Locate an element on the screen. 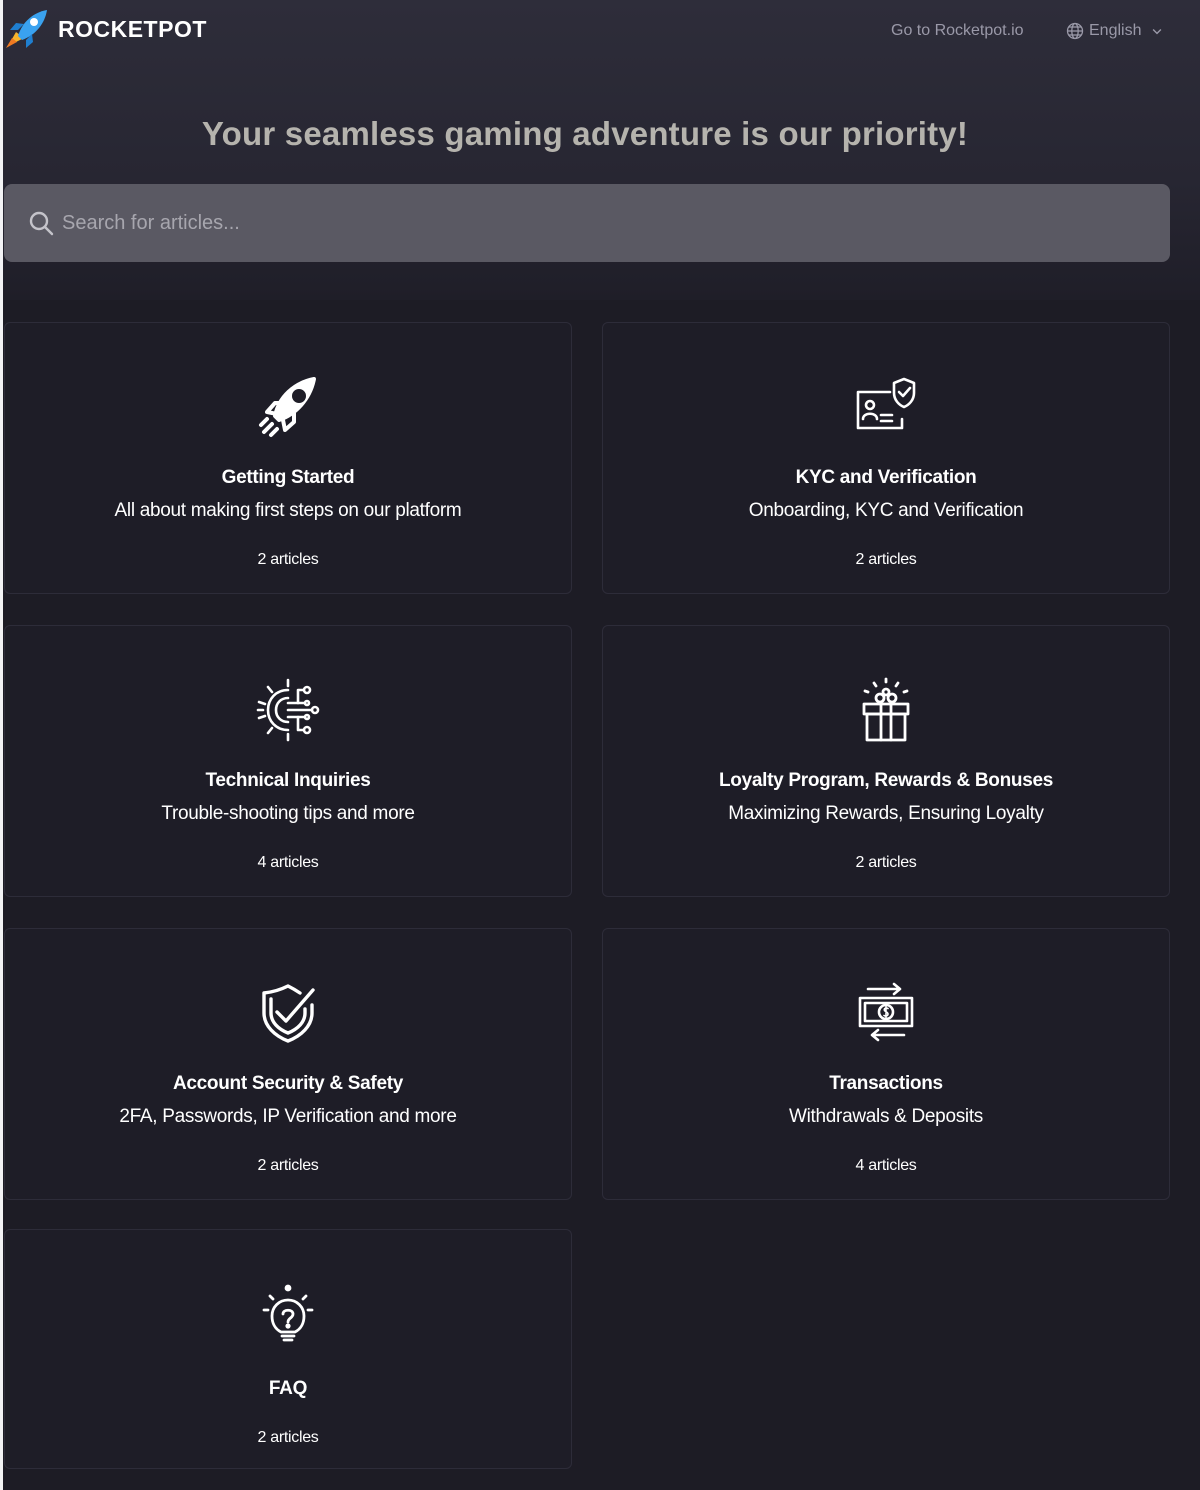  card-title: KYC and Verification is located at coordinates (886, 477).